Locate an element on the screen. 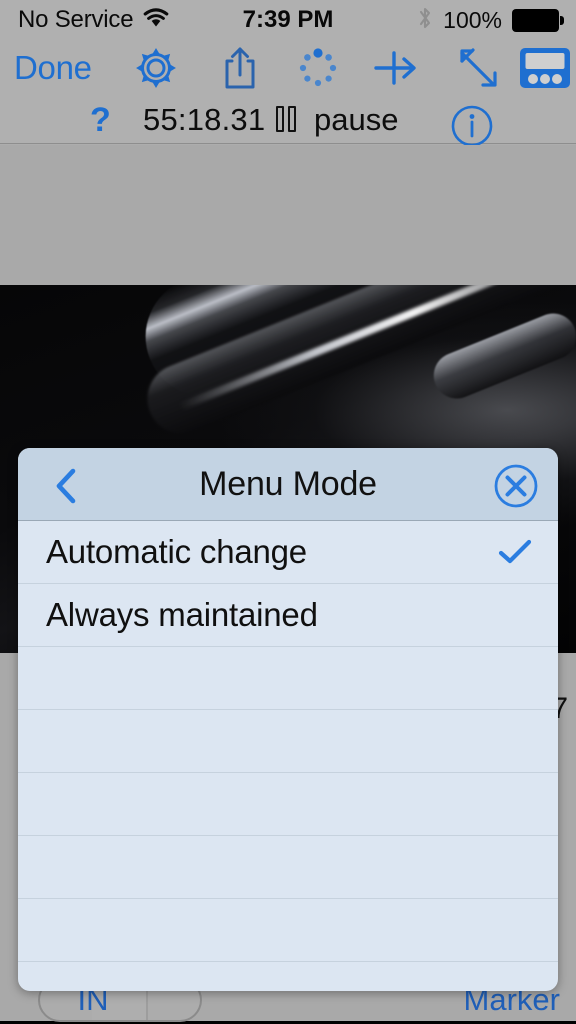 This screenshot has height=1024, width=576. option-label: Always maintained is located at coordinates (182, 614).